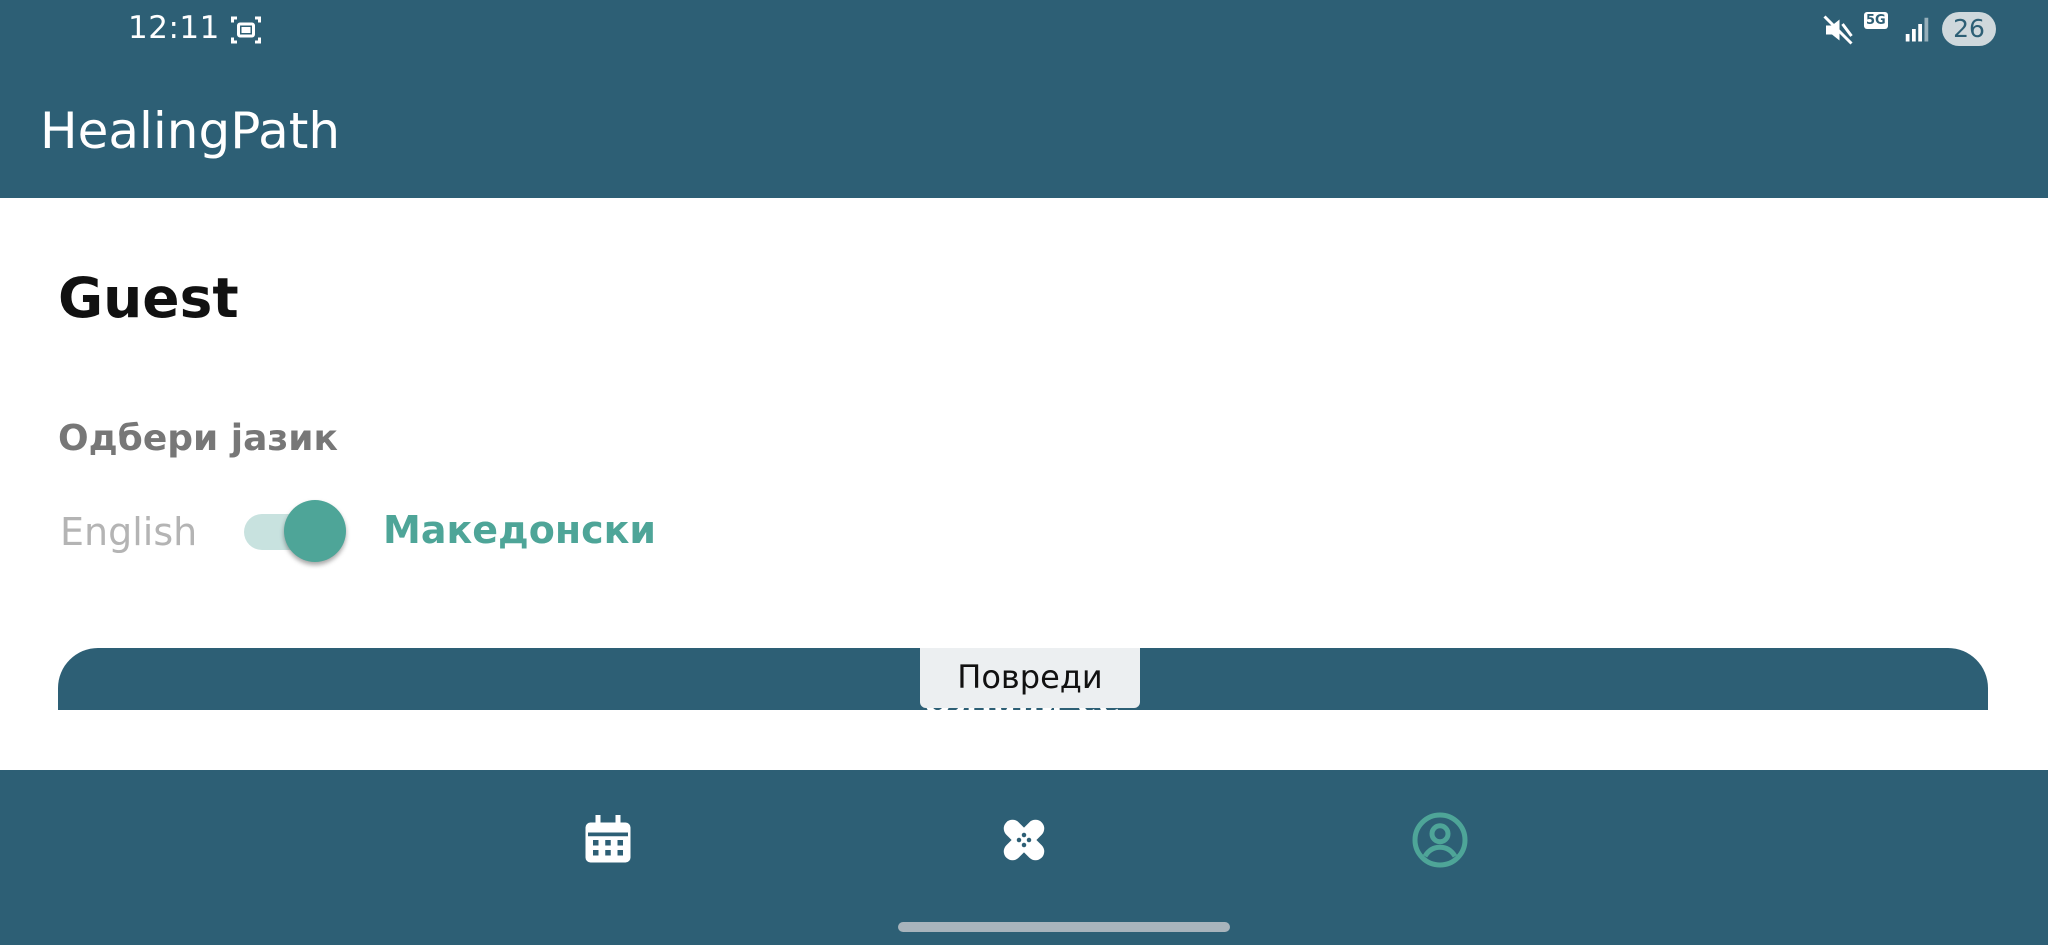 The image size is (2048, 945). I want to click on user-name: Guest, so click(148, 298).